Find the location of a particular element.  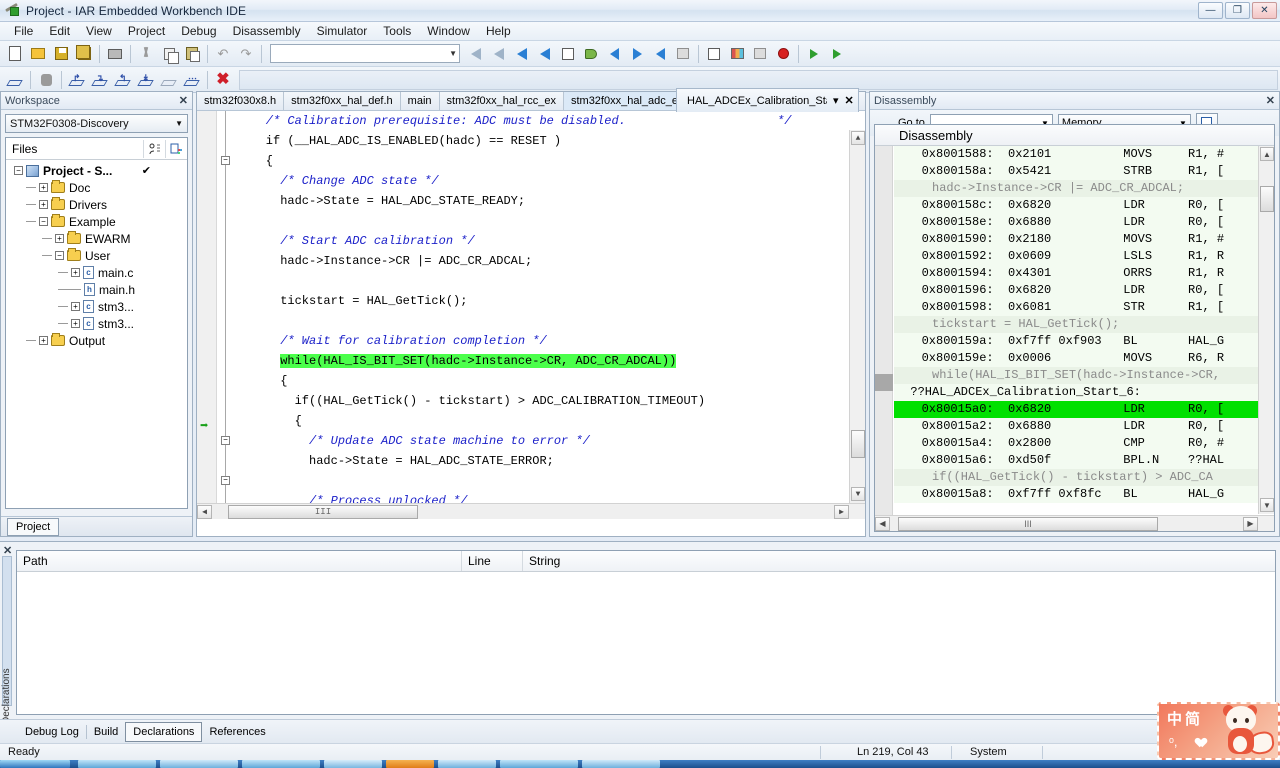

reset-icon is located at coordinates (15, 80).